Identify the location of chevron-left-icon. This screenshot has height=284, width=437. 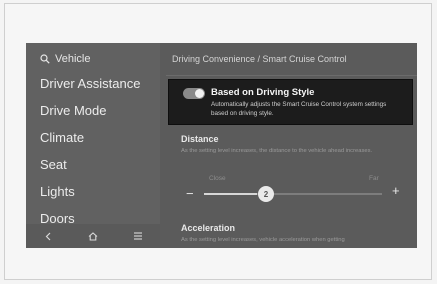
(48, 236).